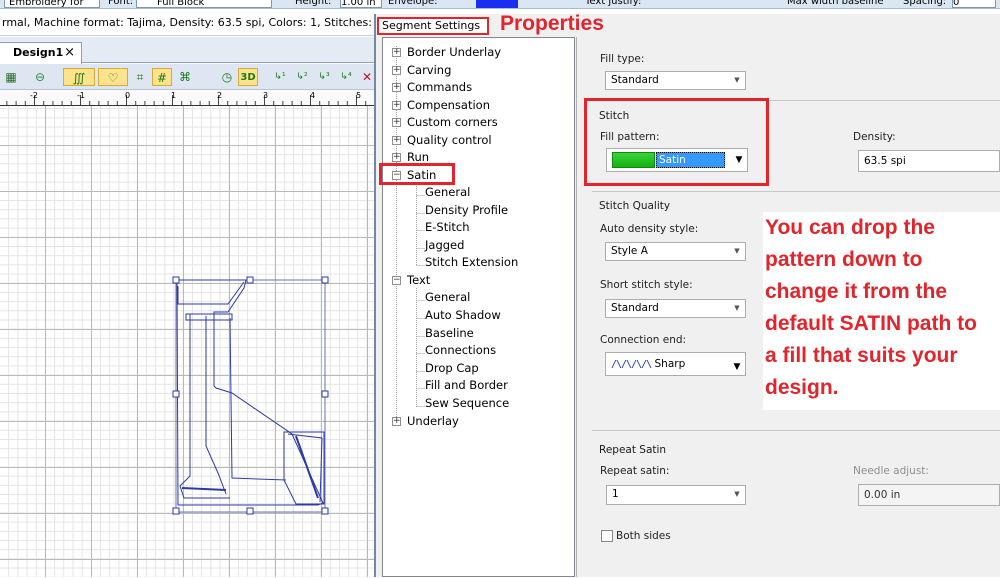 This screenshot has height=578, width=1000. I want to click on zoom-icon: ⊖, so click(40, 77).